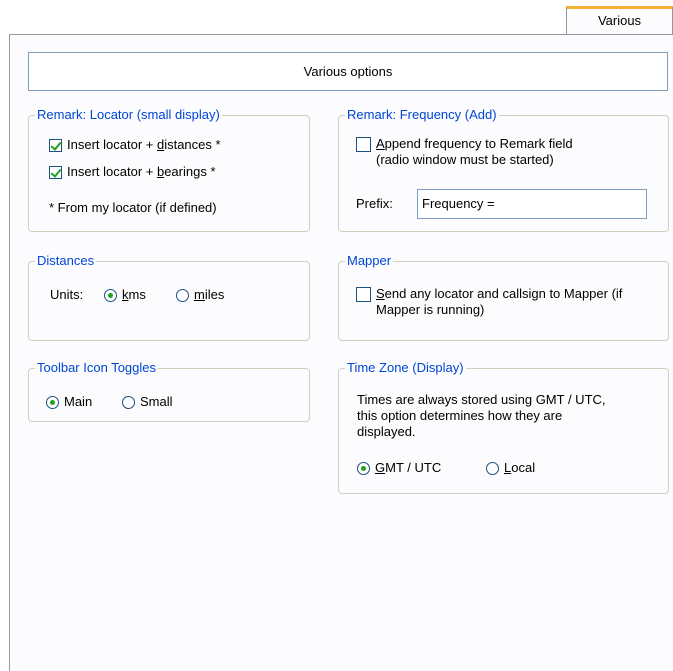 The image size is (673, 671). Describe the element at coordinates (430, 309) in the screenshot. I see `send-label-line2: Mapper is running)` at that location.